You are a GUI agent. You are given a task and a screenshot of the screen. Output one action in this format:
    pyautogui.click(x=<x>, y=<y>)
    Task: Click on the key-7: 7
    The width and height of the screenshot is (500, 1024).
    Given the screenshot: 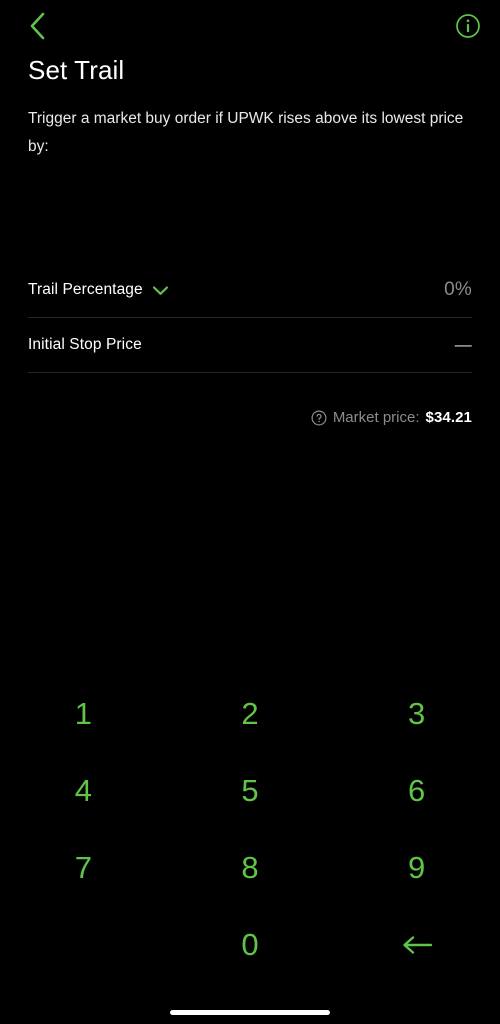 What is the action you would take?
    pyautogui.click(x=83, y=867)
    